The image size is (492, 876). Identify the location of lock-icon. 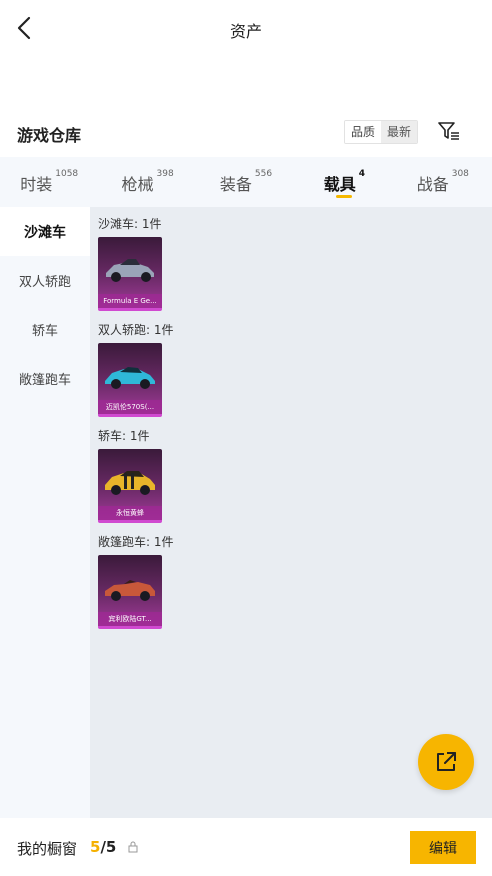
(133, 847).